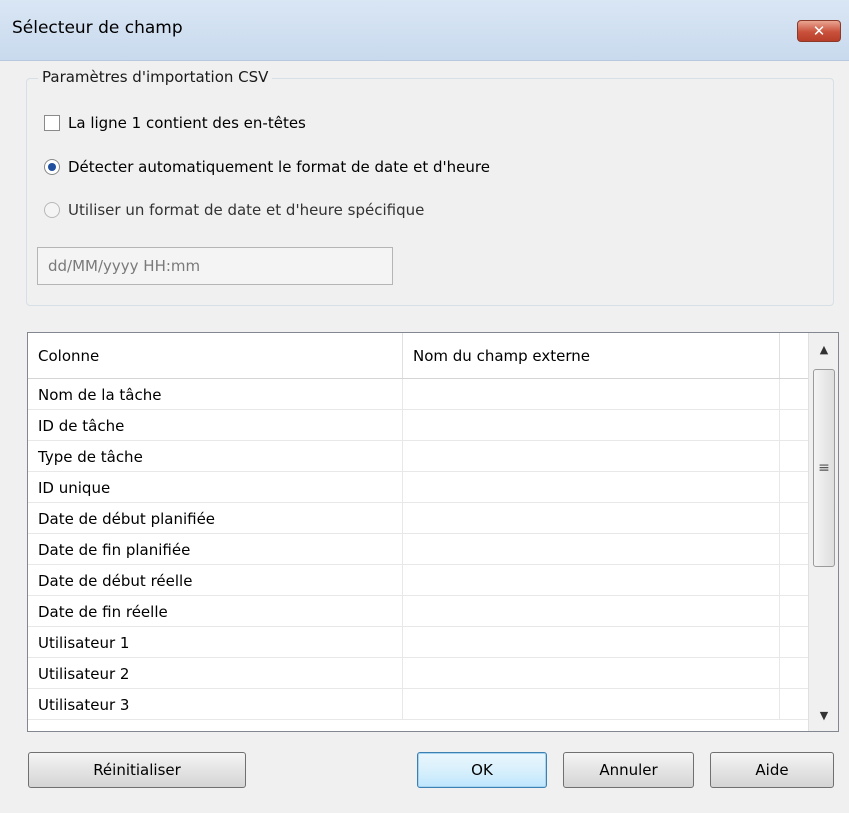 Image resolution: width=849 pixels, height=813 pixels. Describe the element at coordinates (215, 266) in the screenshot. I see `date-format-input: dd/MM/yyyy HH:mm` at that location.